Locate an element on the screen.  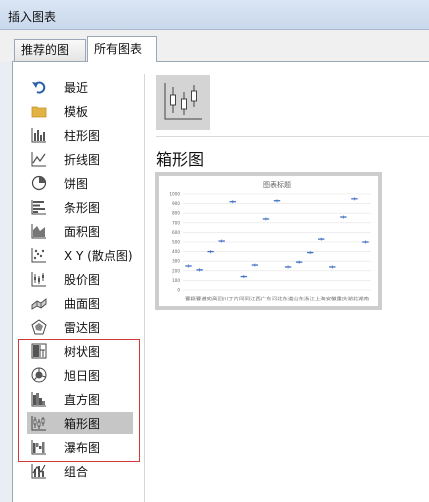
sidebar-item-combo: 组合 is located at coordinates (80, 471).